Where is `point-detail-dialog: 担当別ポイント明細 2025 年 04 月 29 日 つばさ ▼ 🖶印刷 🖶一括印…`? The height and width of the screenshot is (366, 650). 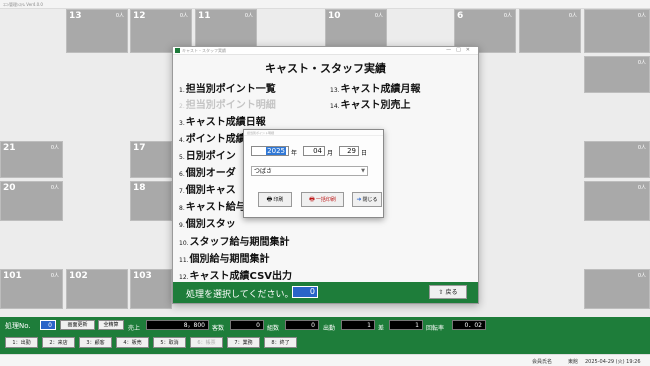 point-detail-dialog: 担当別ポイント明細 2025 年 04 月 29 日 つばさ ▼ 🖶印刷 🖶一括印… is located at coordinates (313, 173).